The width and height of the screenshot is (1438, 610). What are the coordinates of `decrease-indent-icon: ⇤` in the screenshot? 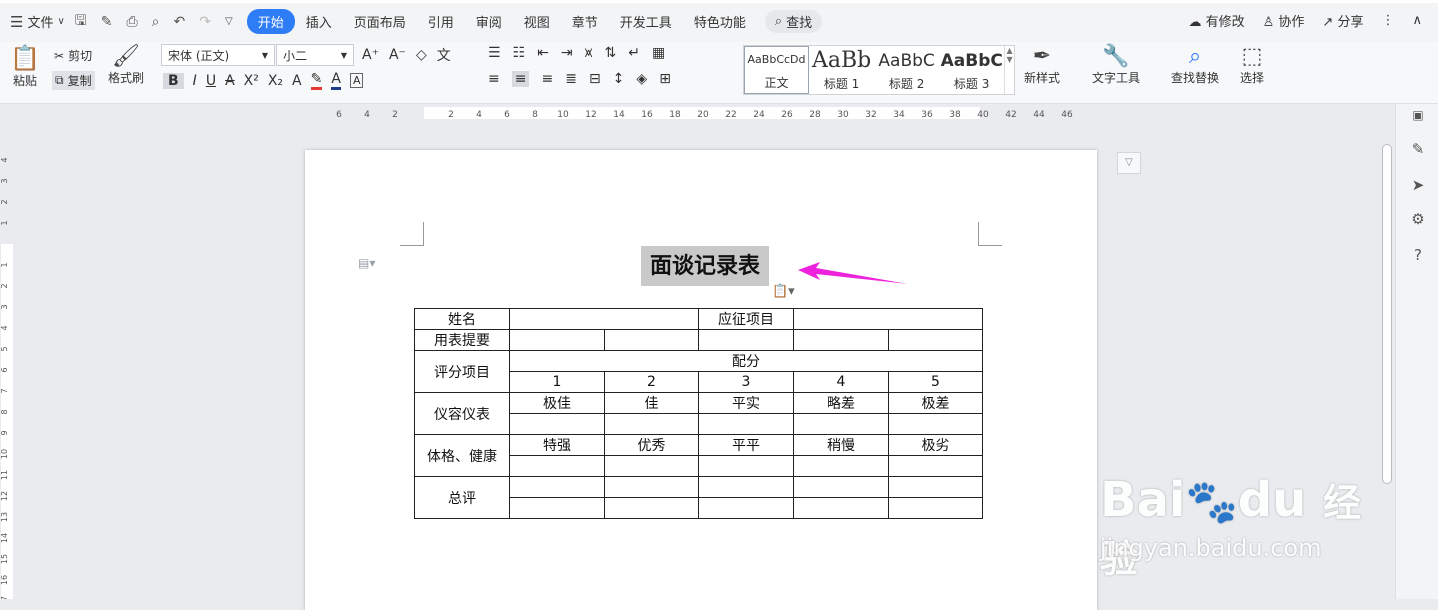 It's located at (543, 53).